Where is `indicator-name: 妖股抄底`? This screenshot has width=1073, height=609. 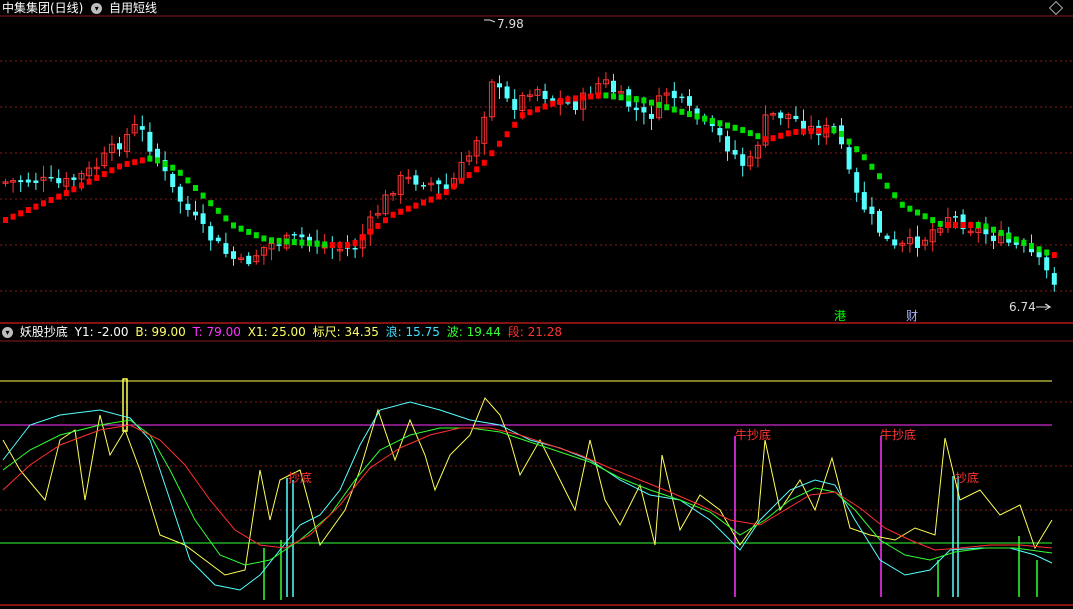 indicator-name: 妖股抄底 is located at coordinates (44, 332).